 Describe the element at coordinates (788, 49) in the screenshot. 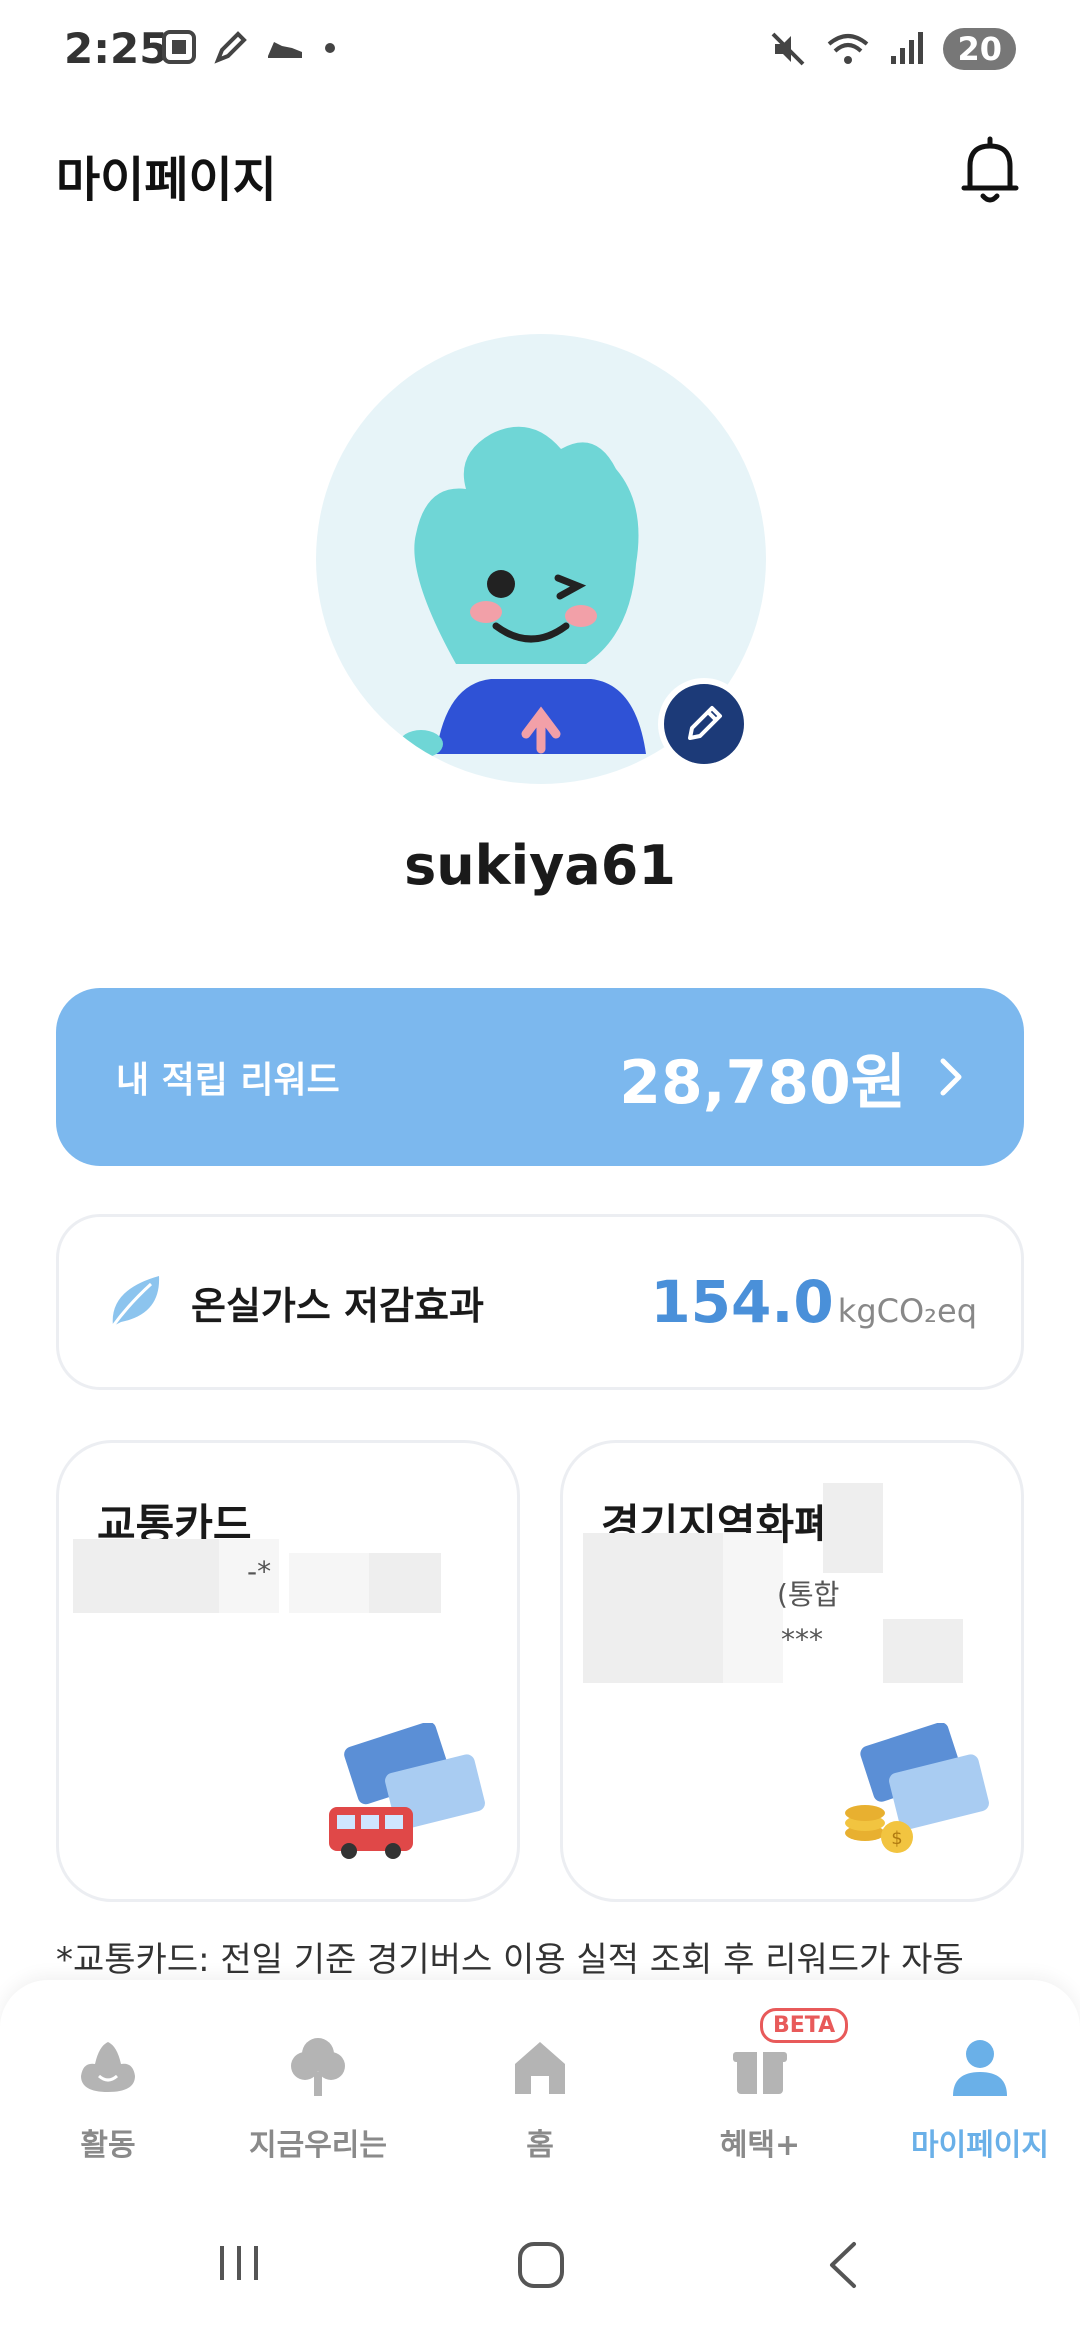

I see `mute-icon` at that location.